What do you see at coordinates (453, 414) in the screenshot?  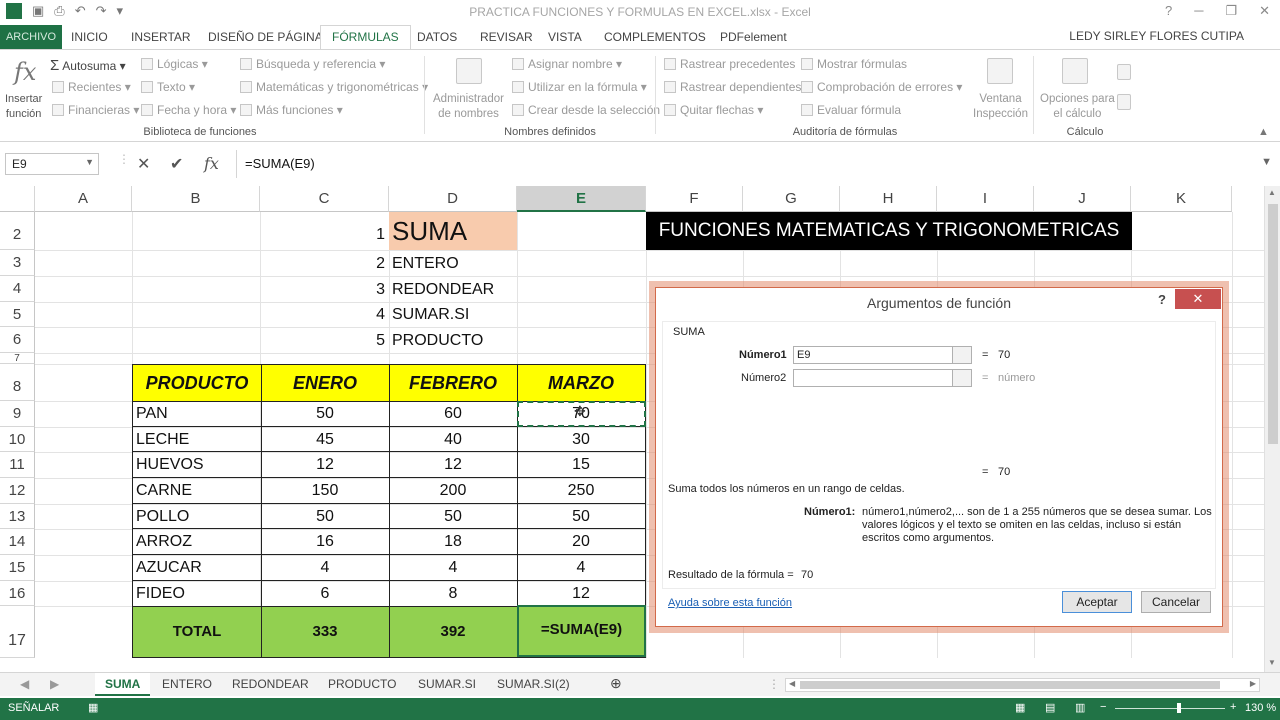 I see `cell-febrero: 60` at bounding box center [453, 414].